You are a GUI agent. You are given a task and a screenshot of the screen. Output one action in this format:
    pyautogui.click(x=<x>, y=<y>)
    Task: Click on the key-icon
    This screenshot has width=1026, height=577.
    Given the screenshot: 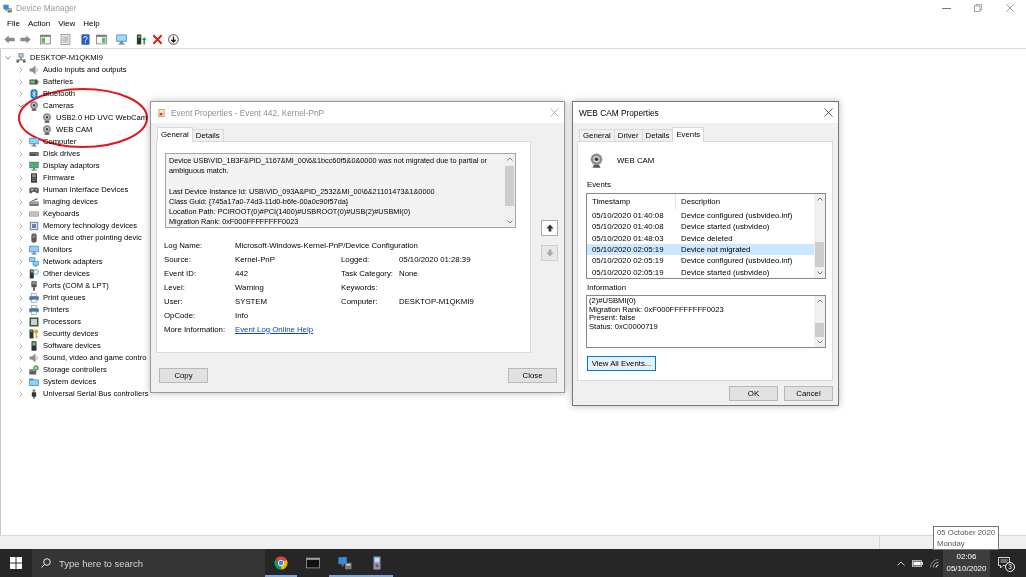 What is the action you would take?
    pyautogui.click(x=34, y=334)
    